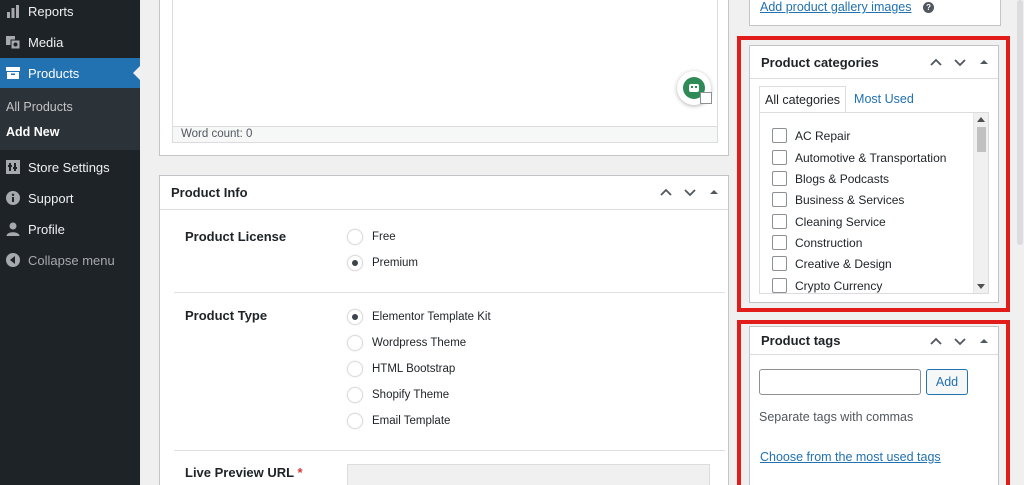 This screenshot has width=1024, height=485. I want to click on menu-item-support: Support, so click(70, 198).